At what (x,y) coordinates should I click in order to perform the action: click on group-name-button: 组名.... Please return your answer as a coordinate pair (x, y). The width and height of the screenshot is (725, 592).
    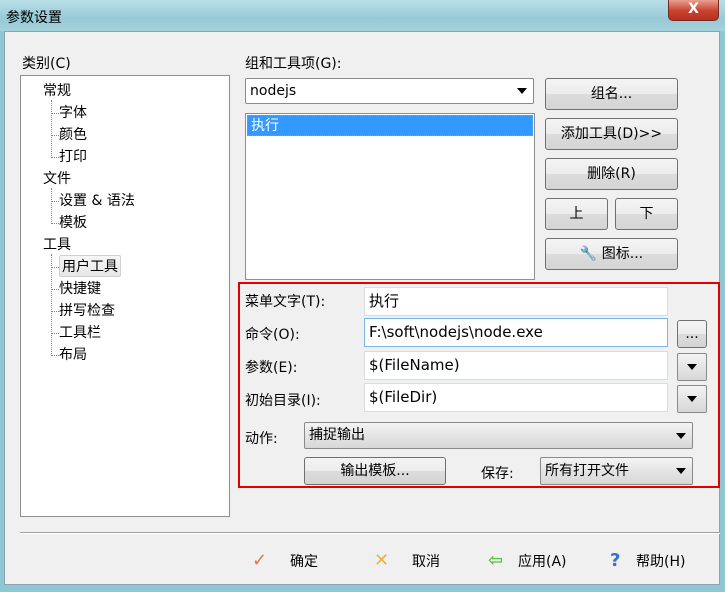
    Looking at the image, I should click on (611, 94).